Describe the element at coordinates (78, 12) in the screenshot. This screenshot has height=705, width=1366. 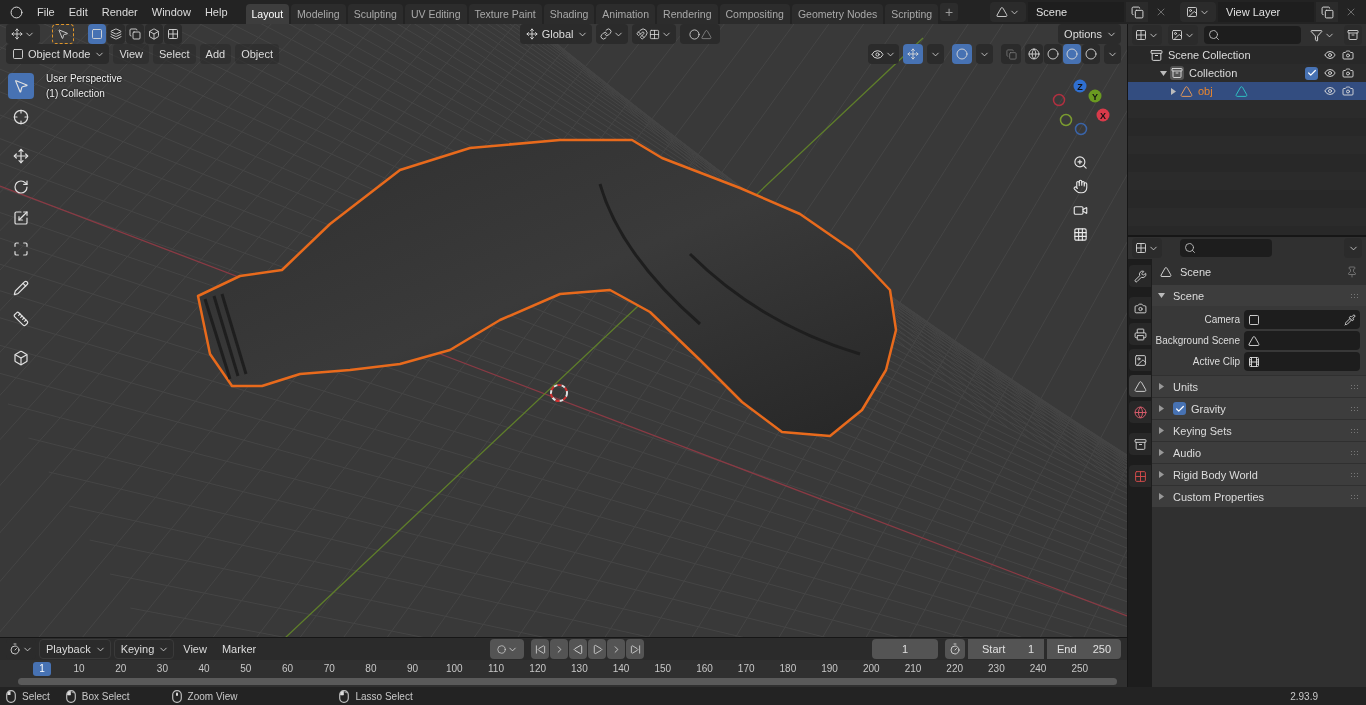
I see `menu-item: Edit` at that location.